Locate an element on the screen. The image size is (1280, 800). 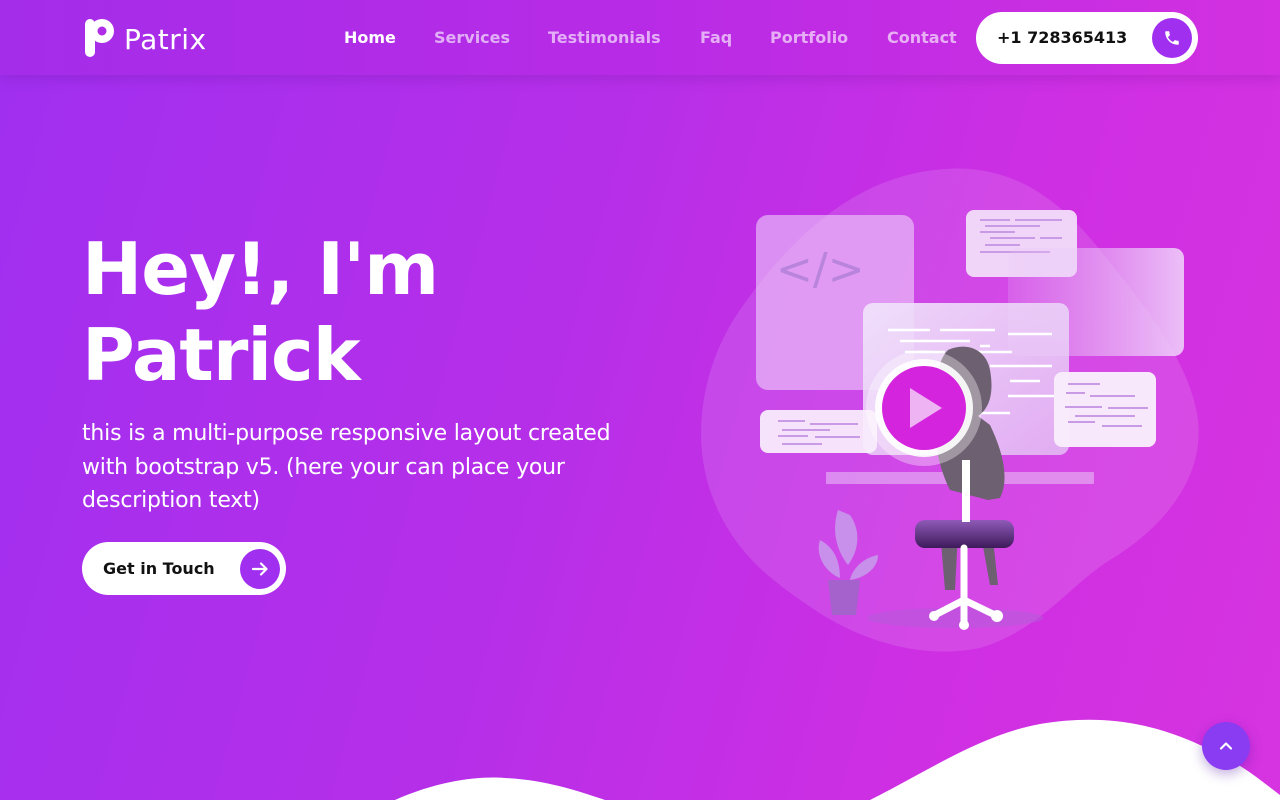
phone-number: +1 728365413 is located at coordinates (1062, 37).